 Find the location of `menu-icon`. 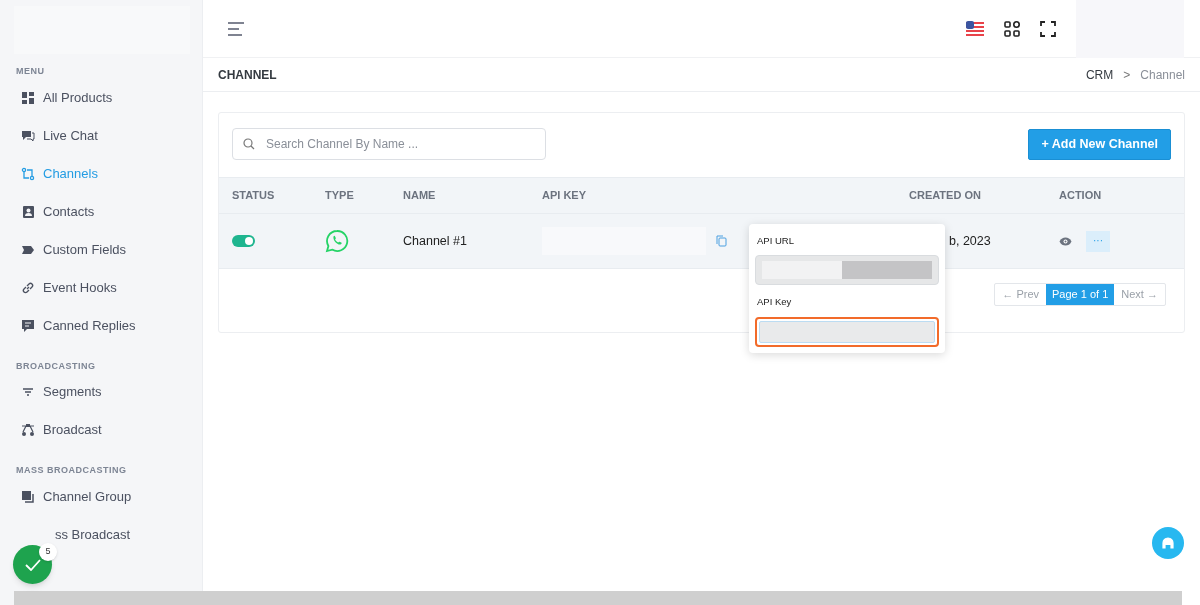

menu-icon is located at coordinates (236, 28).